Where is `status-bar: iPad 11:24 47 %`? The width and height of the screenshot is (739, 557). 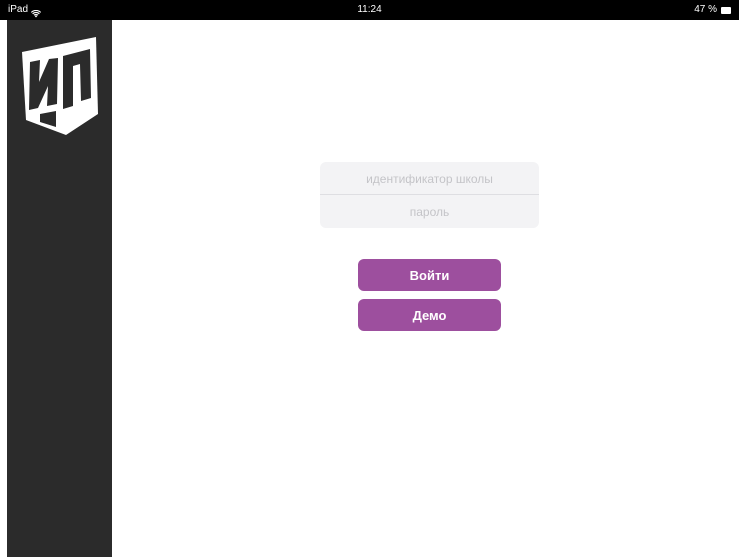 status-bar: iPad 11:24 47 % is located at coordinates (369, 10).